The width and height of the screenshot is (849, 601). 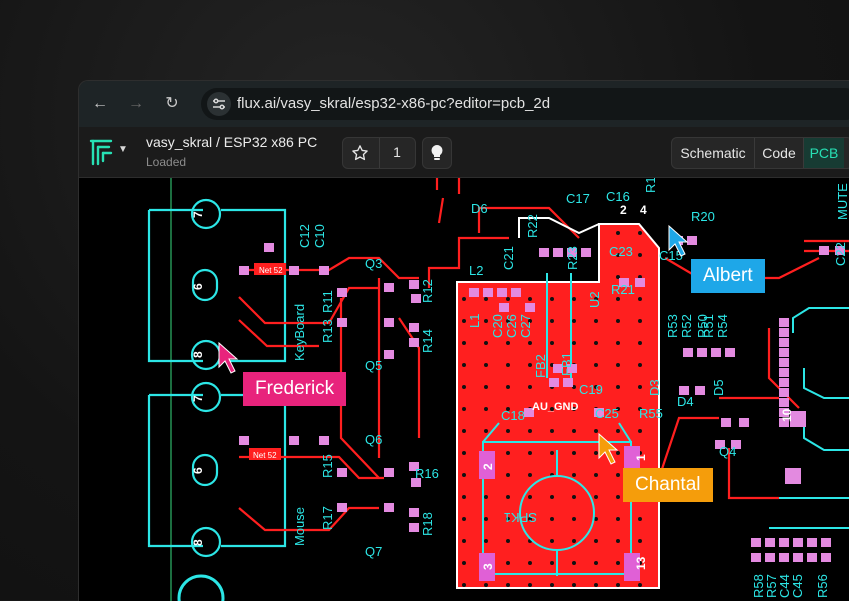 I want to click on mouse-label: Mouse, so click(x=299, y=526).